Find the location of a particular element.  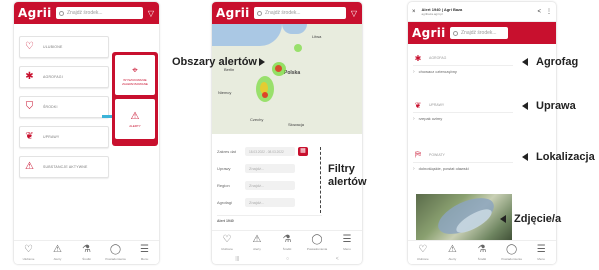

search-icon is located at coordinates (259, 13).